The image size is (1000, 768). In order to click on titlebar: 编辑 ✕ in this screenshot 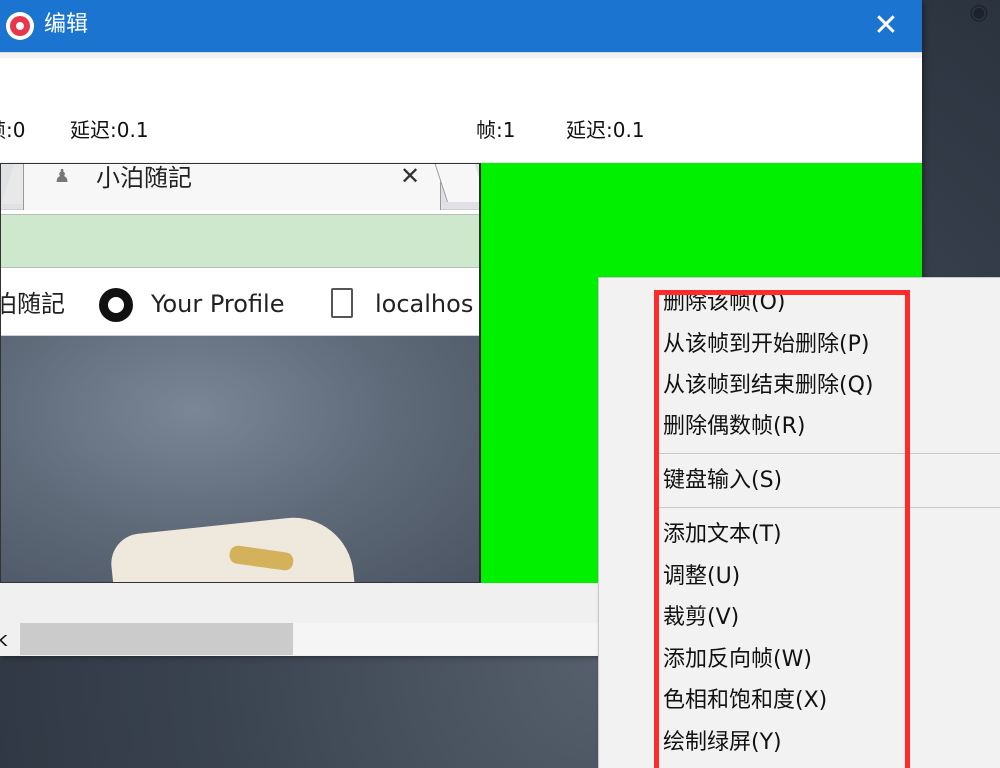, I will do `click(461, 26)`.